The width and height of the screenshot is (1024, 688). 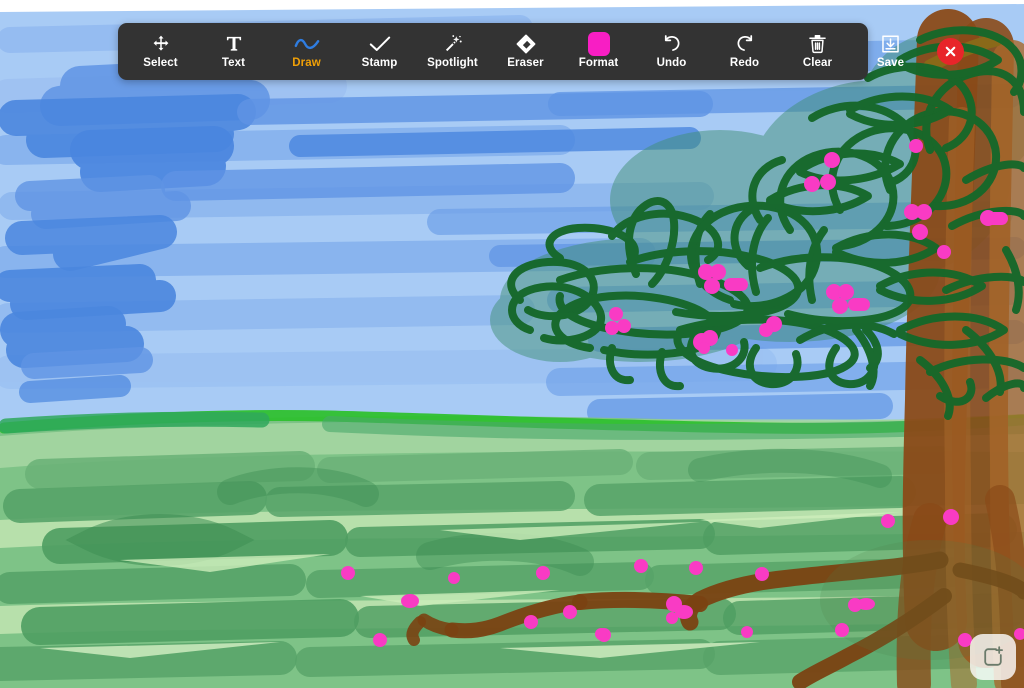 What do you see at coordinates (453, 44) in the screenshot?
I see `magic-wand-icon` at bounding box center [453, 44].